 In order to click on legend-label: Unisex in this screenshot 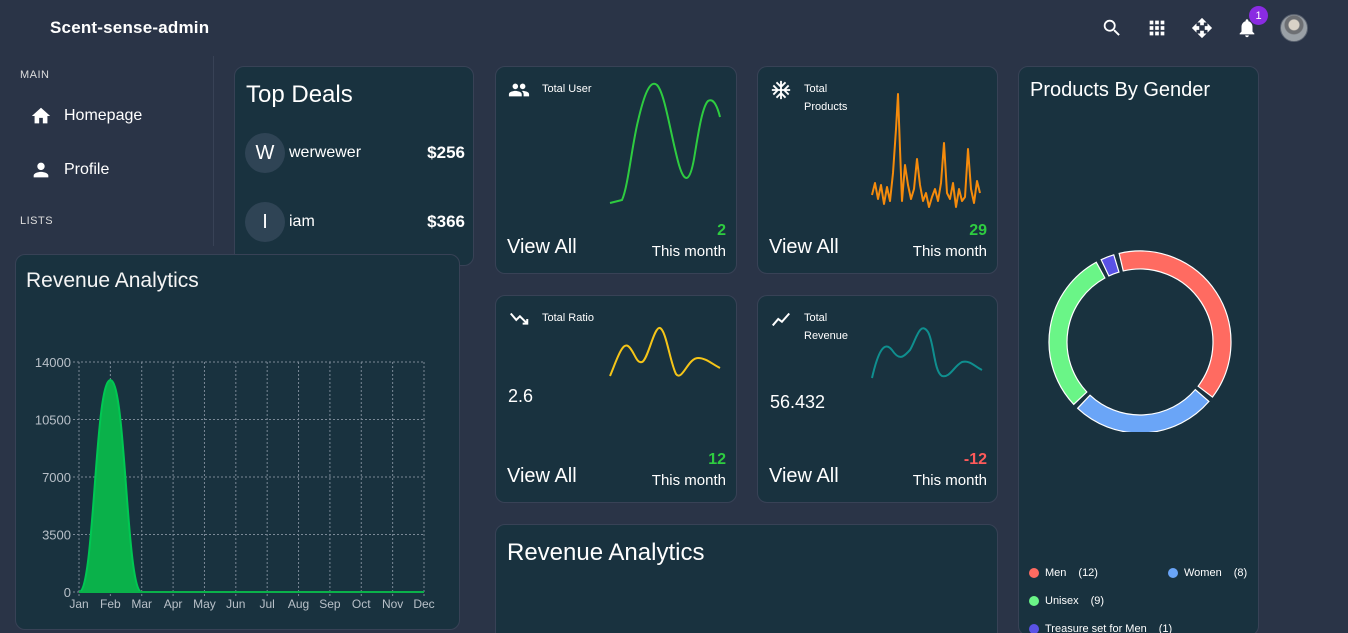, I will do `click(1062, 601)`.